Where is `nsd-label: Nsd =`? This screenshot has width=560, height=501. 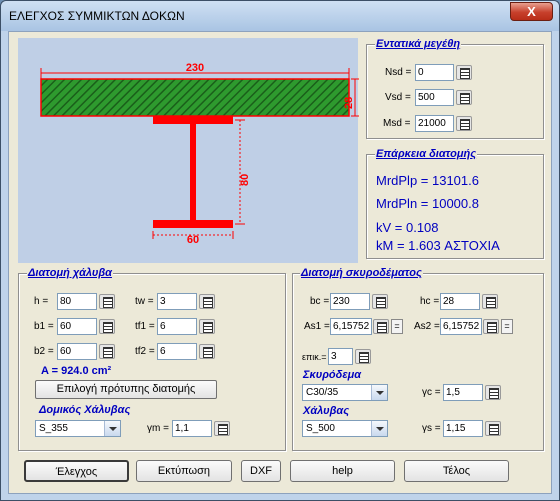
nsd-label: Nsd = is located at coordinates (398, 72).